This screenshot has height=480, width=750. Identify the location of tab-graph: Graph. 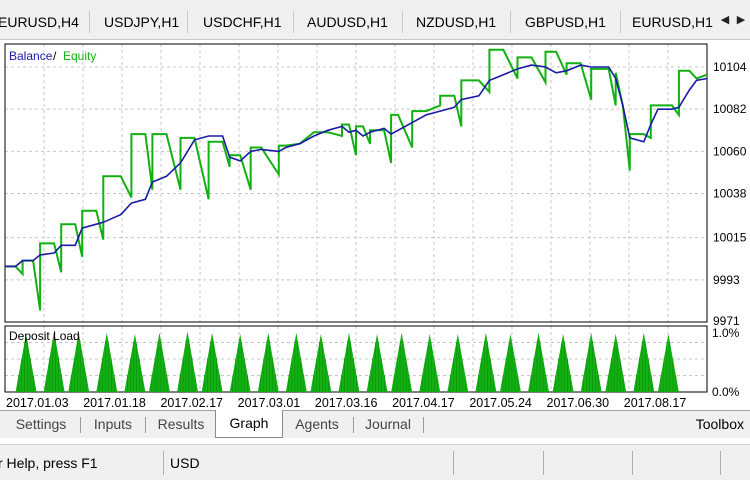
(249, 424).